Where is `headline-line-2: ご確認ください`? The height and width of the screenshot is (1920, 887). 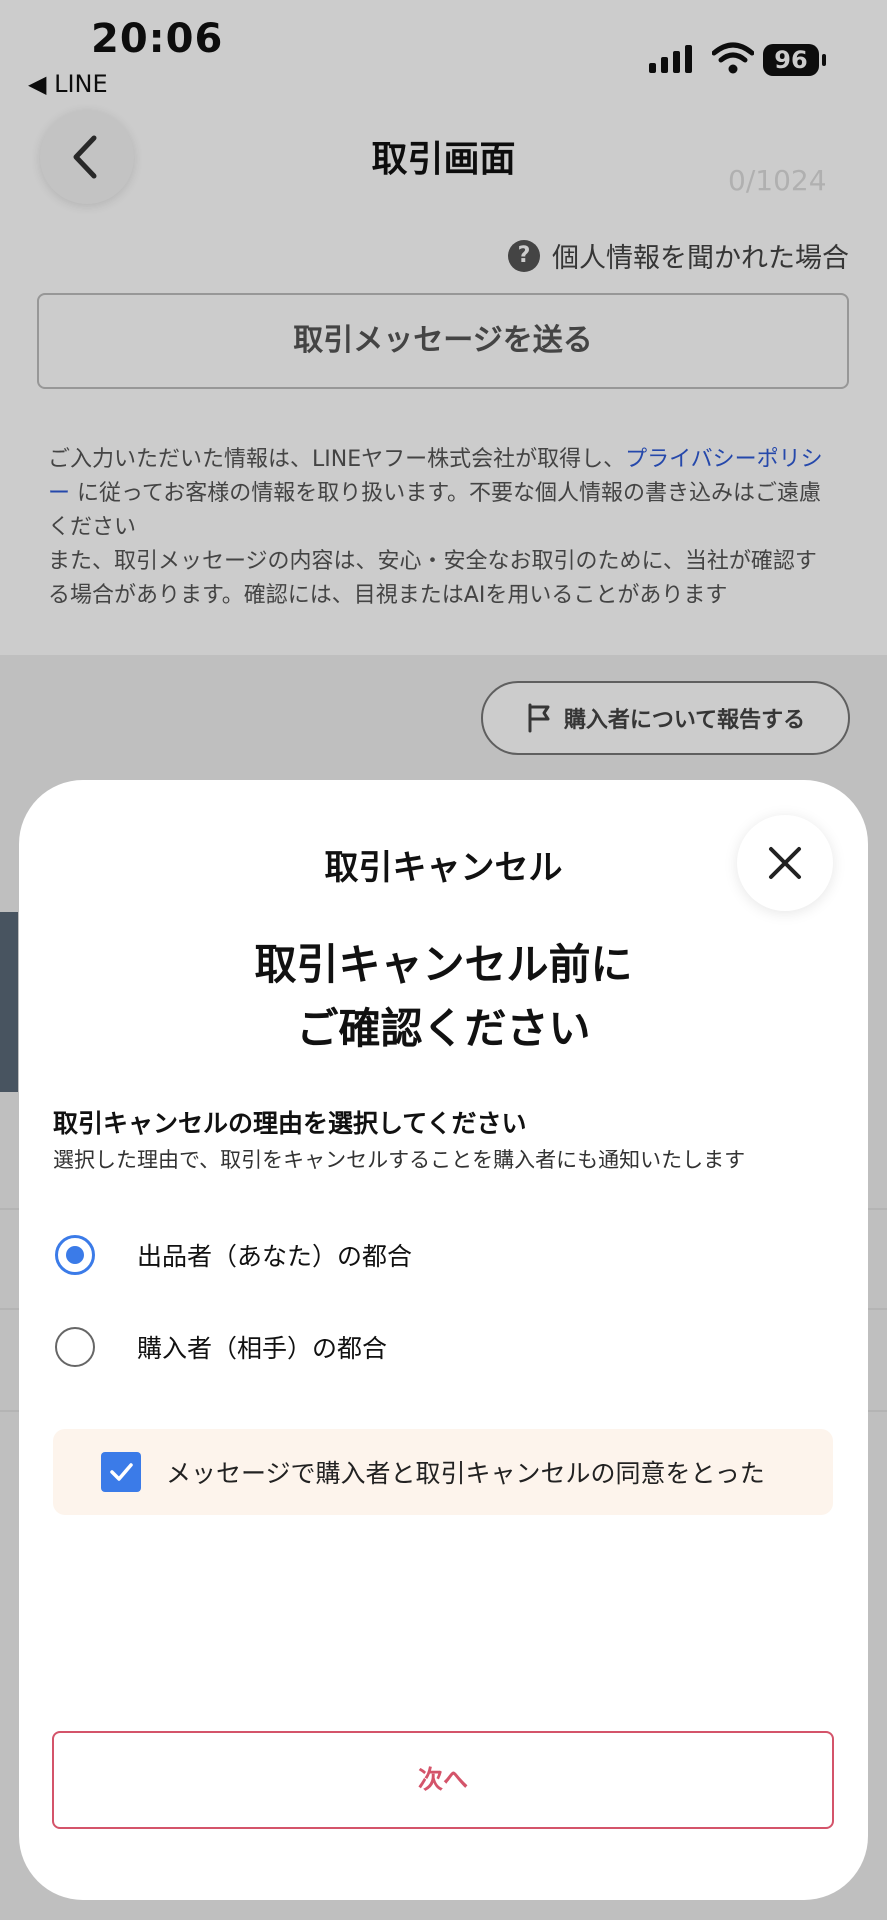 headline-line-2: ご確認ください is located at coordinates (443, 1028).